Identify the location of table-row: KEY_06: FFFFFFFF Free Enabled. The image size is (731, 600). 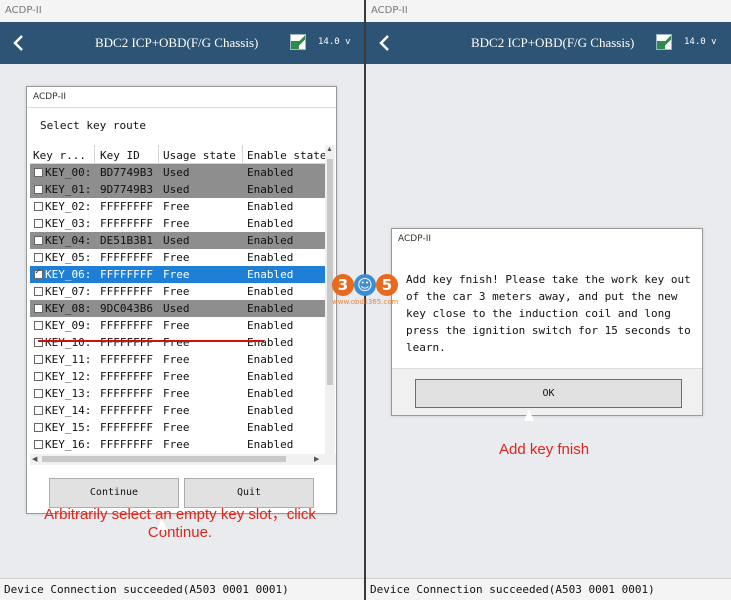
(177, 274).